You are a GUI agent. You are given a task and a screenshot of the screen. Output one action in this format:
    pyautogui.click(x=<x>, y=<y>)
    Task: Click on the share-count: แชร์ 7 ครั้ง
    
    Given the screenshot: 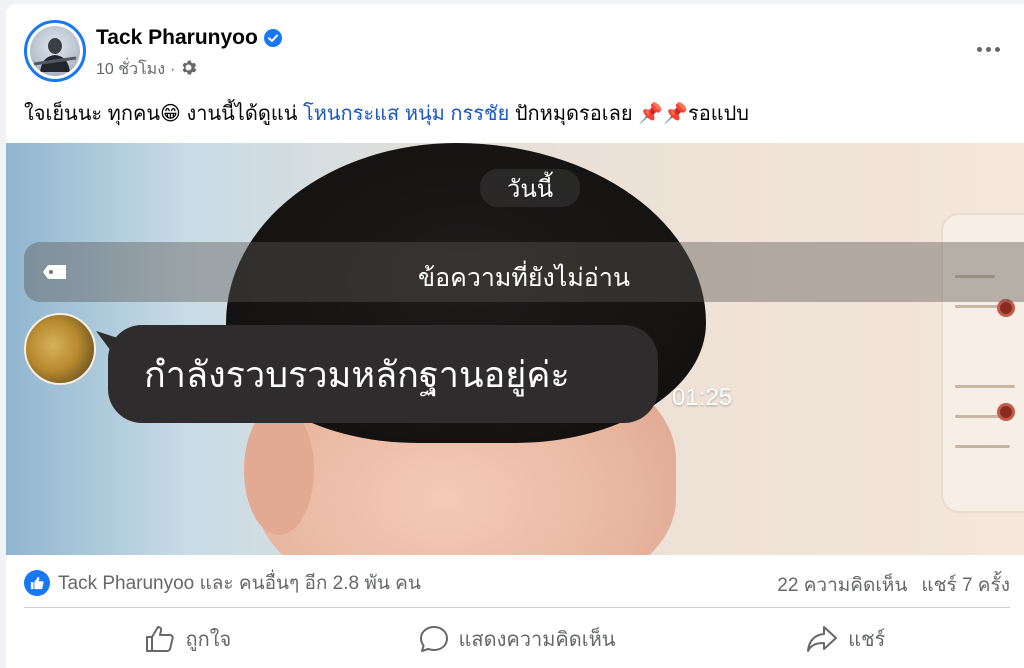 What is the action you would take?
    pyautogui.click(x=965, y=585)
    